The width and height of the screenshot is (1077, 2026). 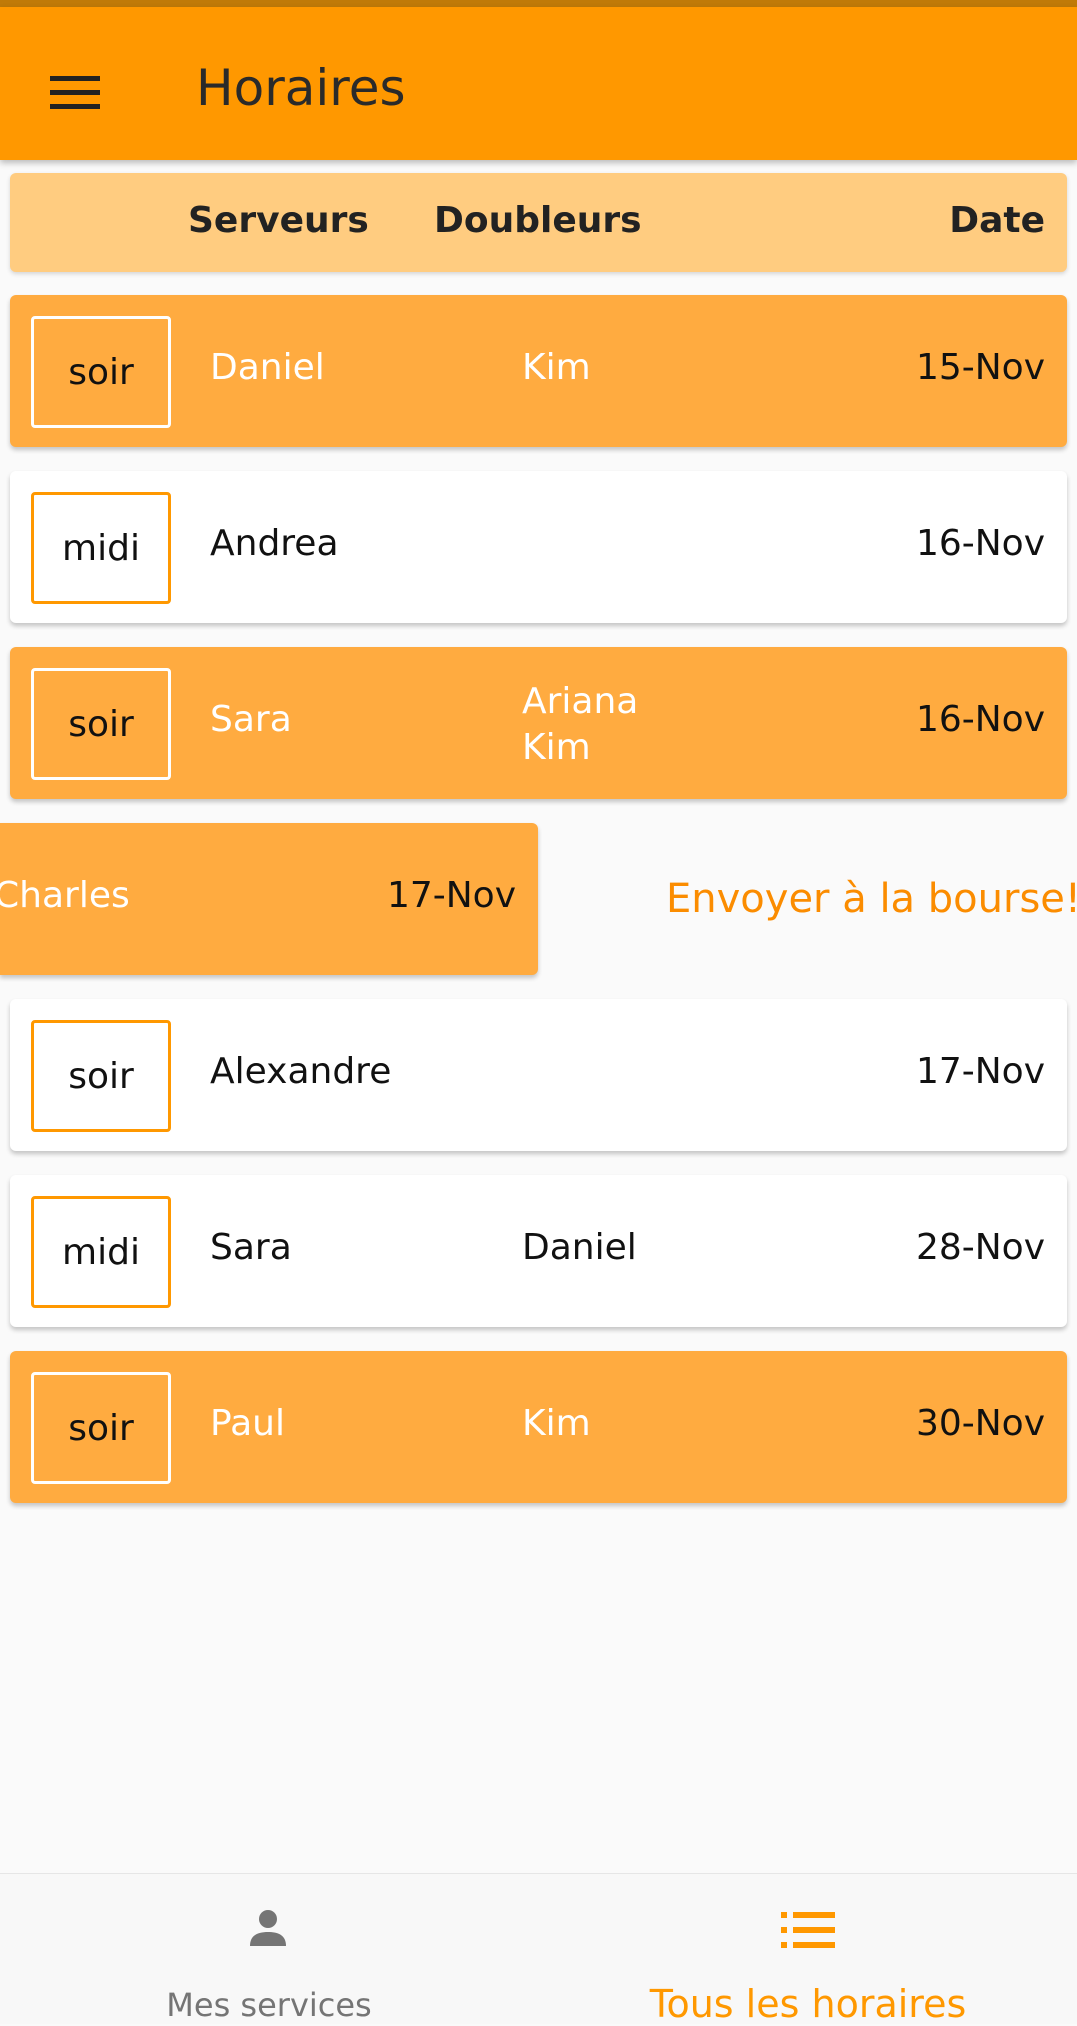 I want to click on nav-label: Tous les horaires, so click(x=808, y=2004).